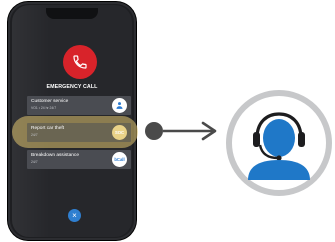 This screenshot has width=335, height=242. Describe the element at coordinates (119, 159) in the screenshot. I see `option-badge: bCall` at that location.